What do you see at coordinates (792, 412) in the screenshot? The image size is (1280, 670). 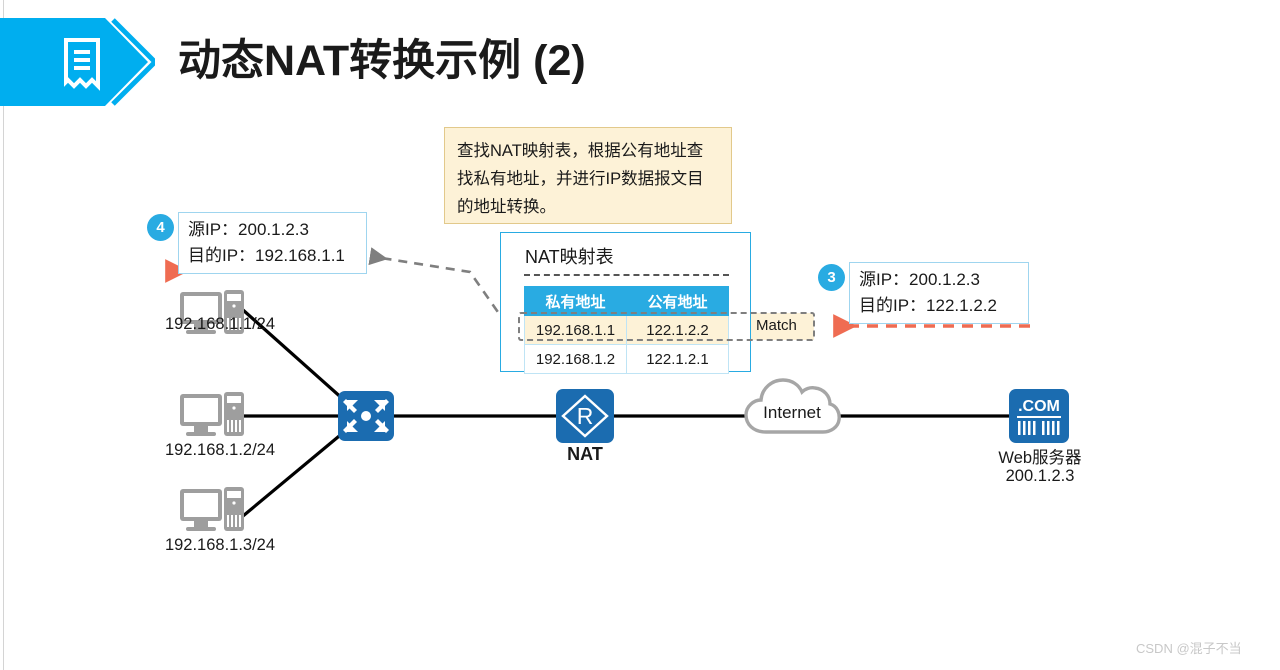 I see `cloud-label: Internet` at bounding box center [792, 412].